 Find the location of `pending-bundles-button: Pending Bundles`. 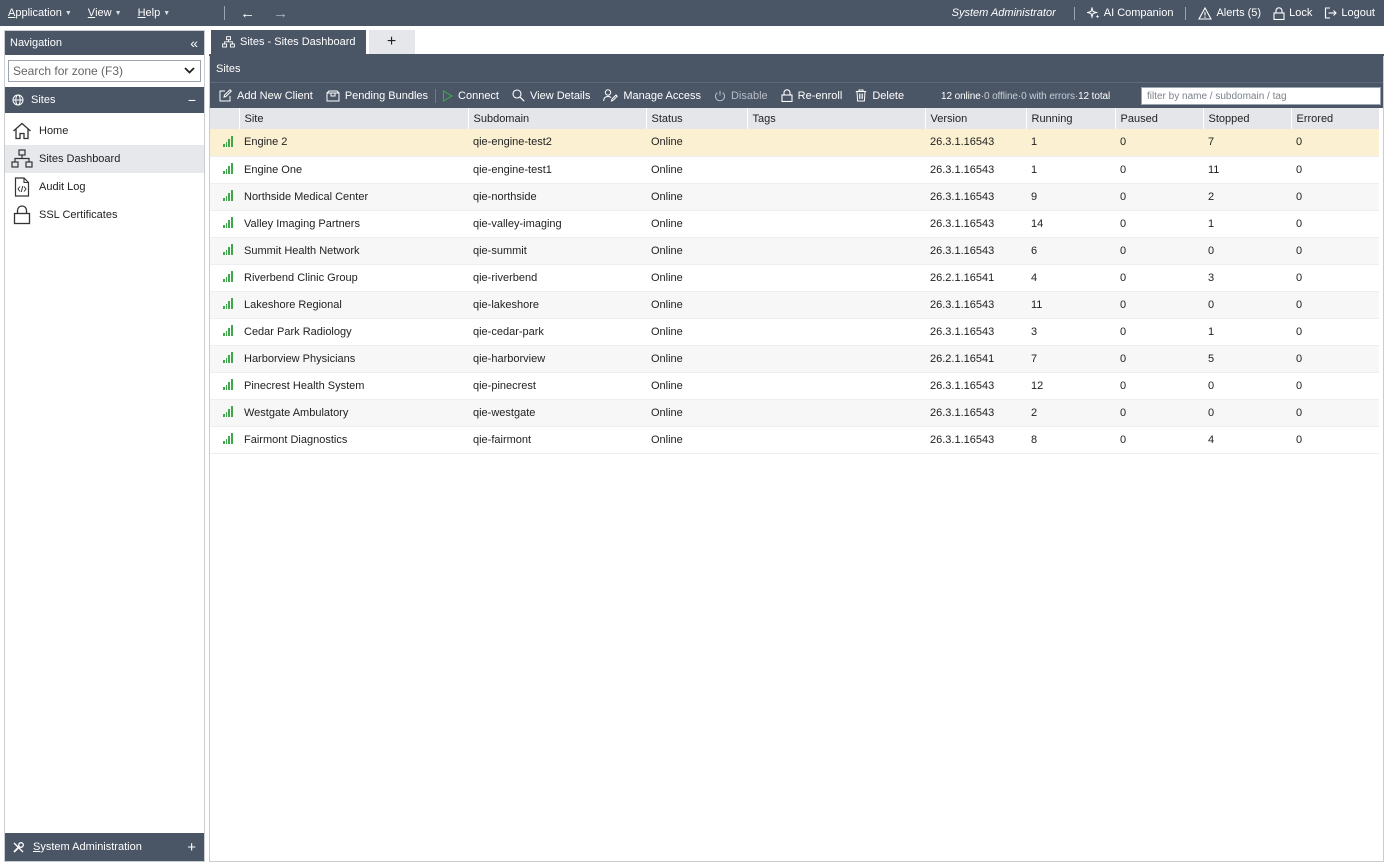

pending-bundles-button: Pending Bundles is located at coordinates (377, 96).